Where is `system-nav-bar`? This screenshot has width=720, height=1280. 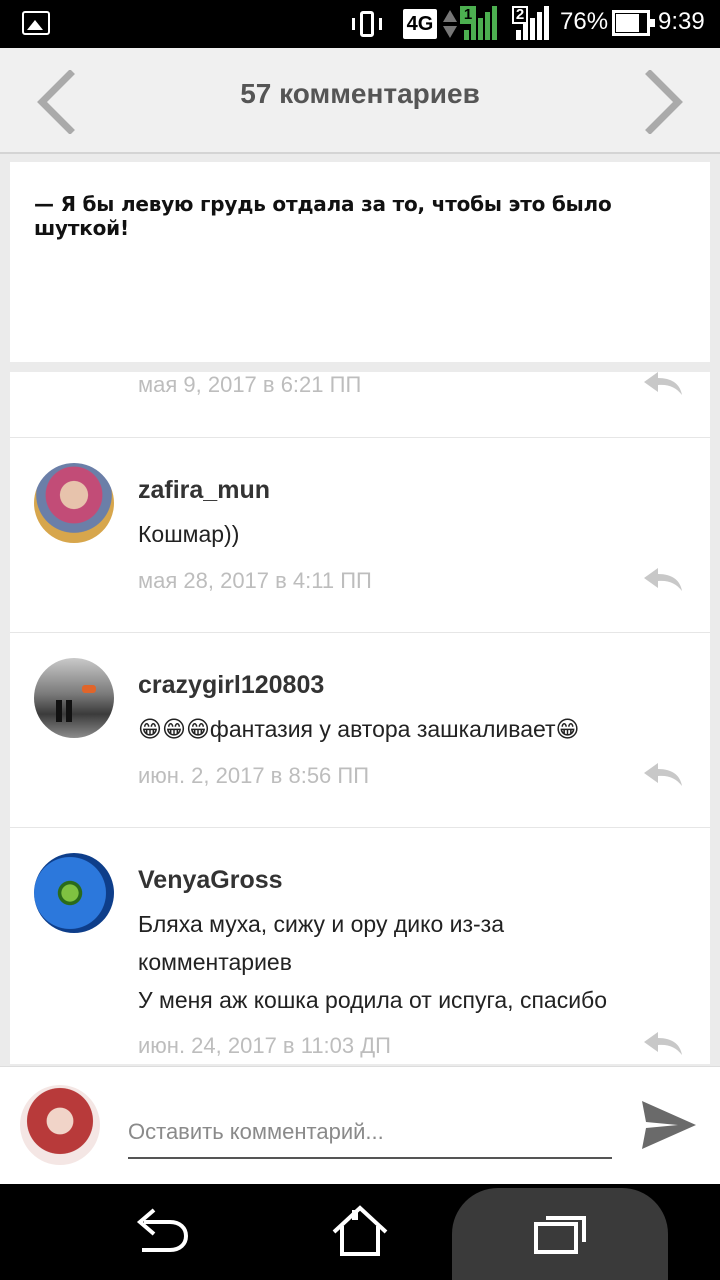 system-nav-bar is located at coordinates (360, 1232).